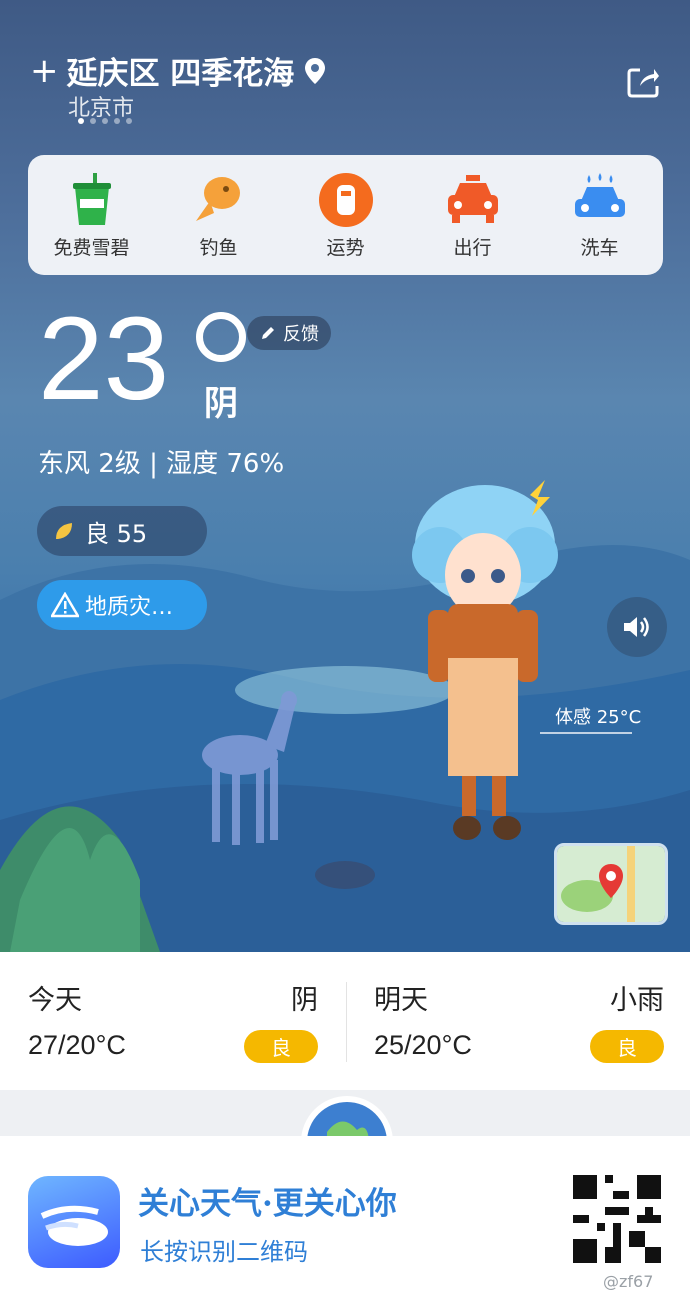  I want to click on air-quality-badge: 良 55, so click(122, 531).